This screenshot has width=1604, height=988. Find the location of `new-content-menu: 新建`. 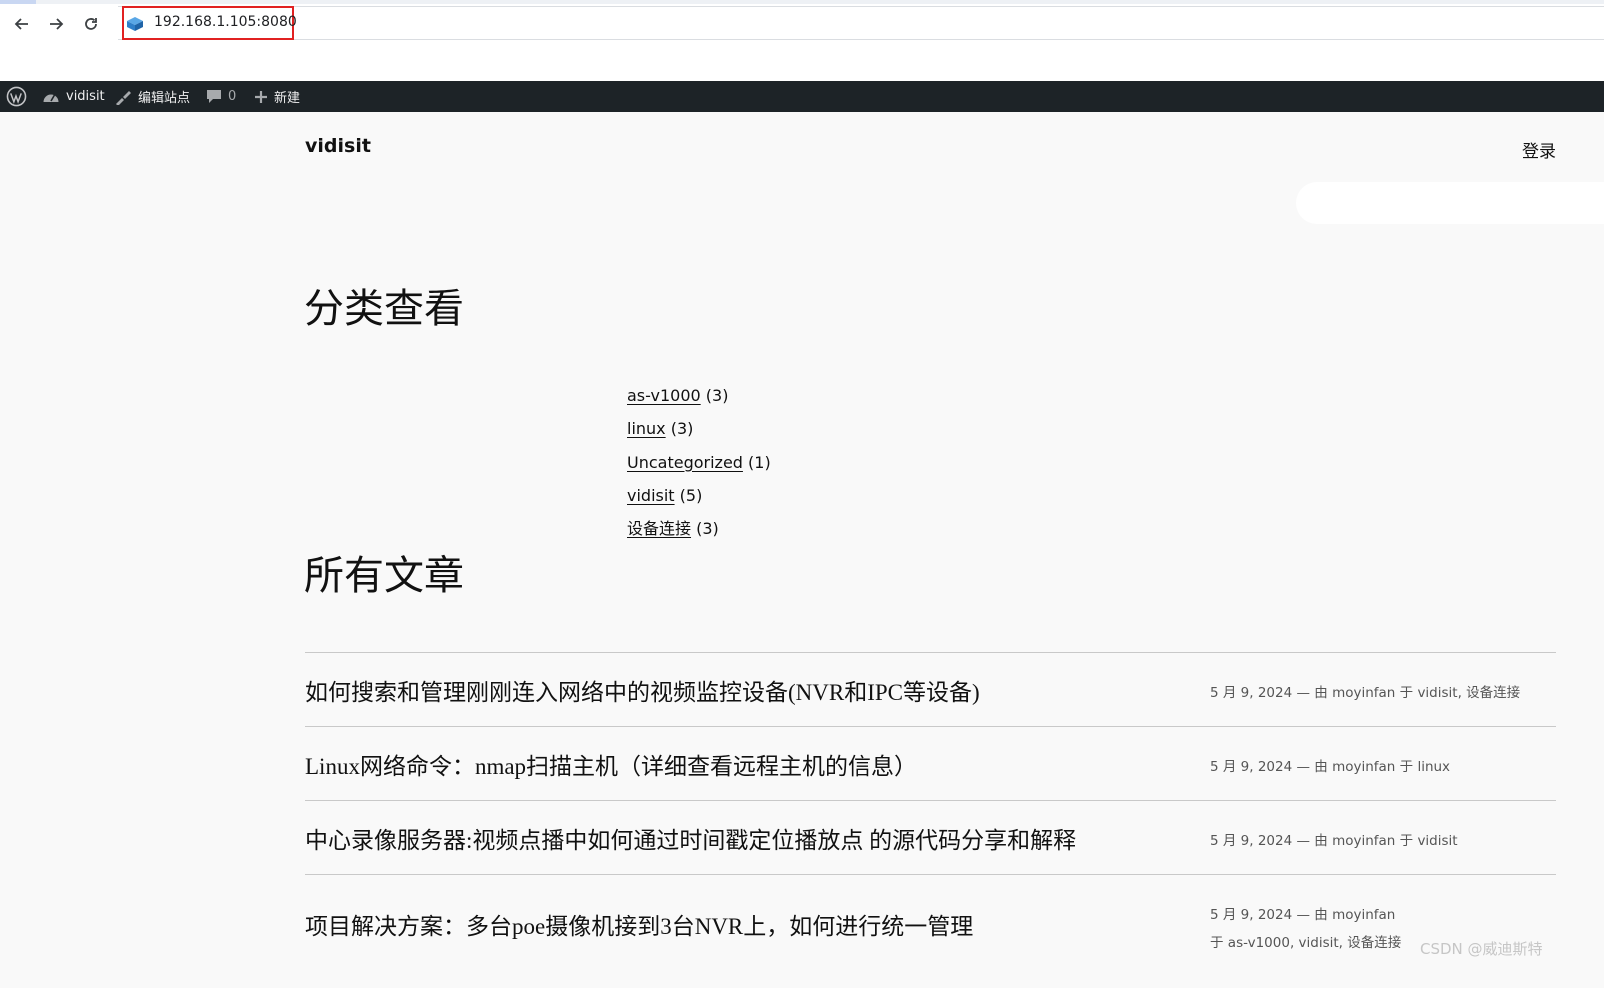

new-content-menu: 新建 is located at coordinates (277, 96).